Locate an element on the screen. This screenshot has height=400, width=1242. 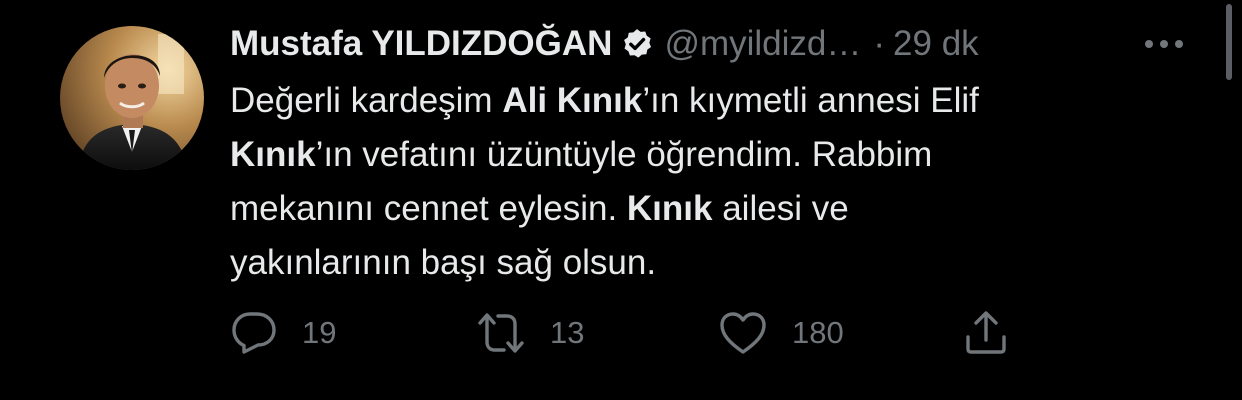
more-icon is located at coordinates (1164, 44).